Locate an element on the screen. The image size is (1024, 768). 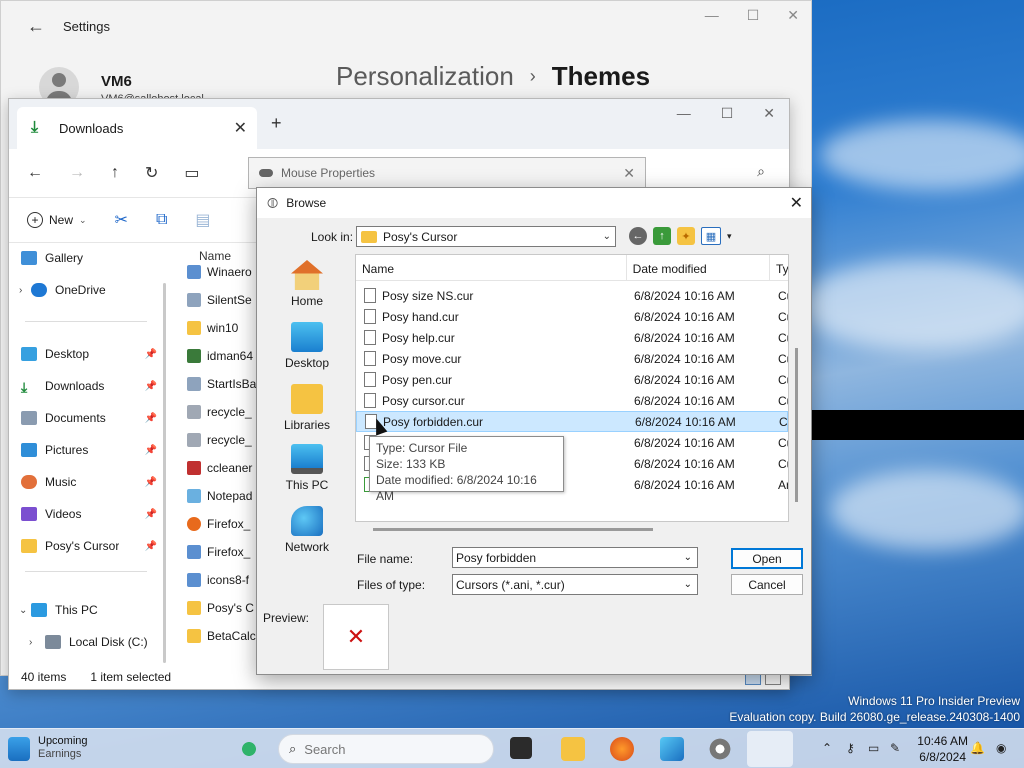
system-clock: 10:46 AM 6/8/2024 is located at coordinates (942, 749).